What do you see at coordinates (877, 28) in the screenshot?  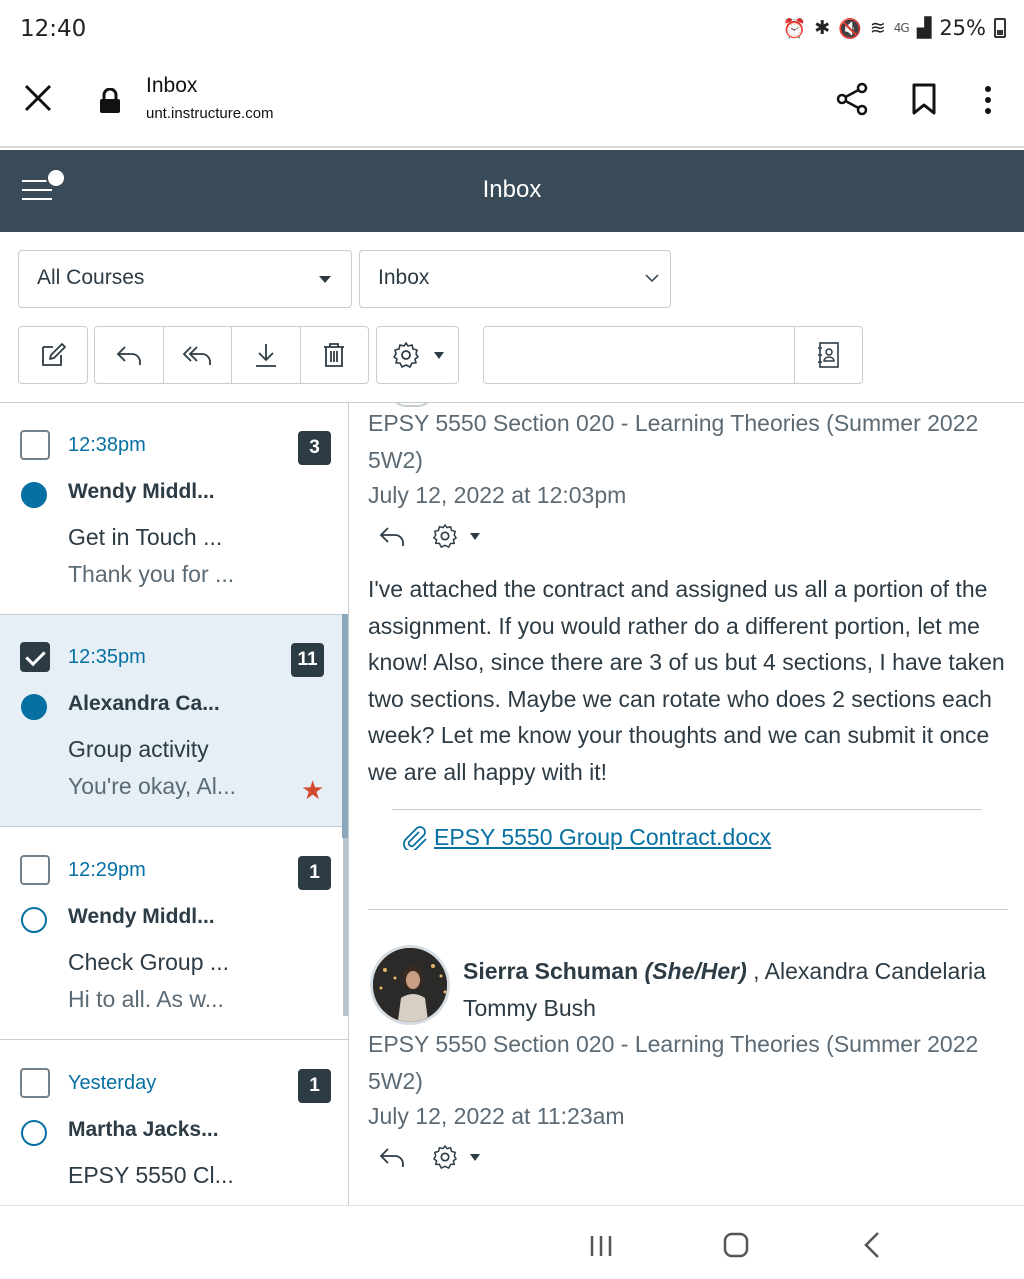 I see `wifi-icon: ≋` at bounding box center [877, 28].